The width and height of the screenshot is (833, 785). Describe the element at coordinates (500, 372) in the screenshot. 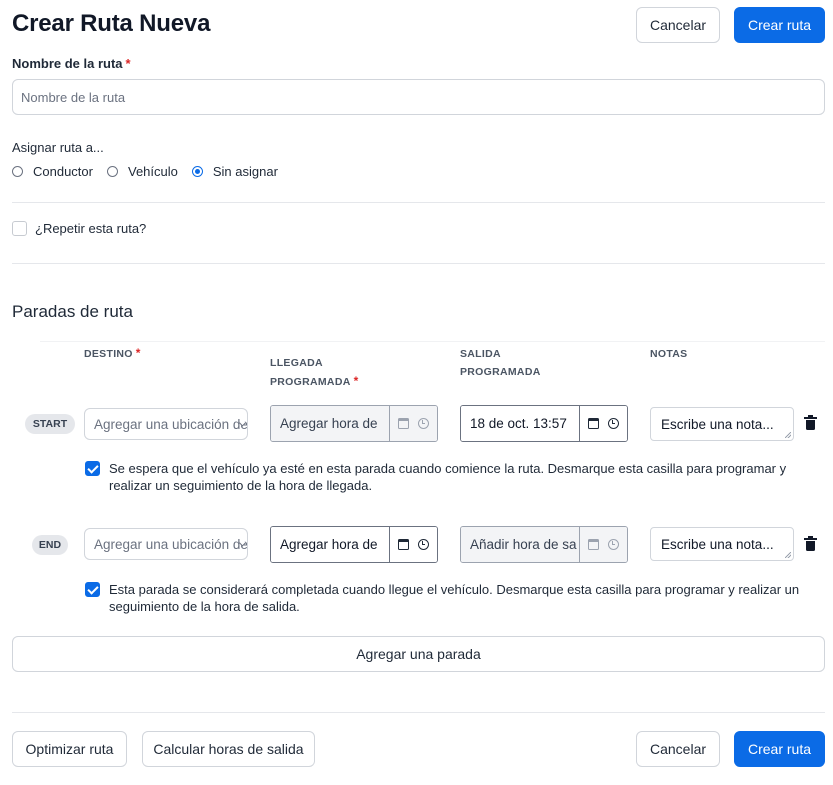

I see `column-header-salida-line2: PROGRAMADA` at that location.